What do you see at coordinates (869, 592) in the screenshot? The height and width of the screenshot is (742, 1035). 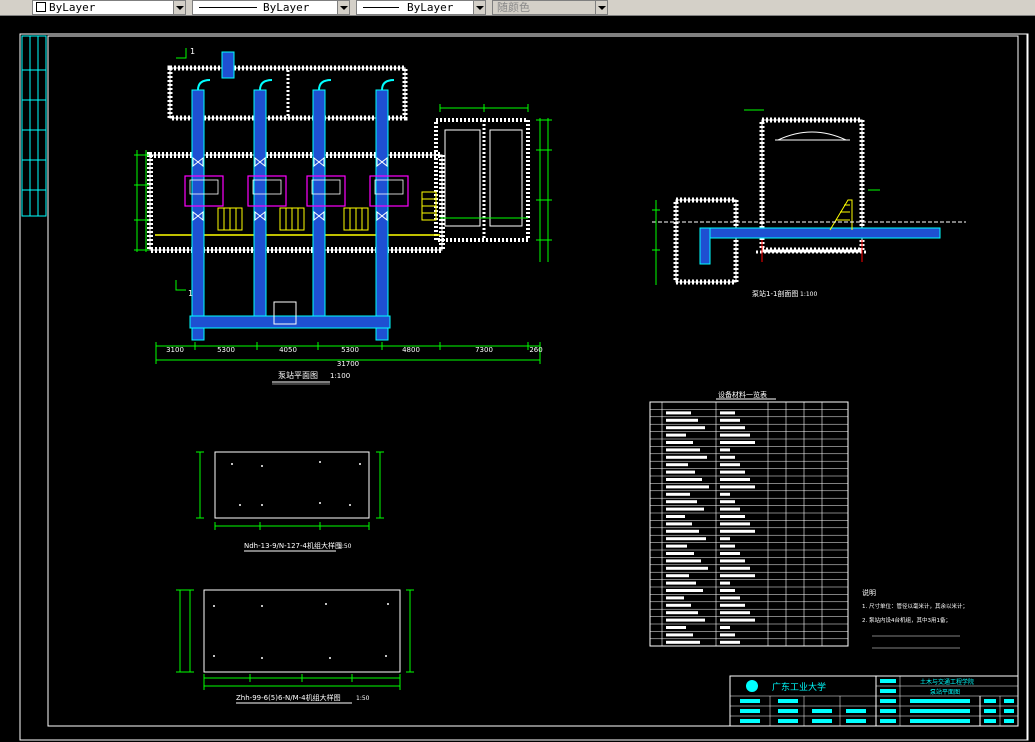 I see `notes-heading: 说明` at bounding box center [869, 592].